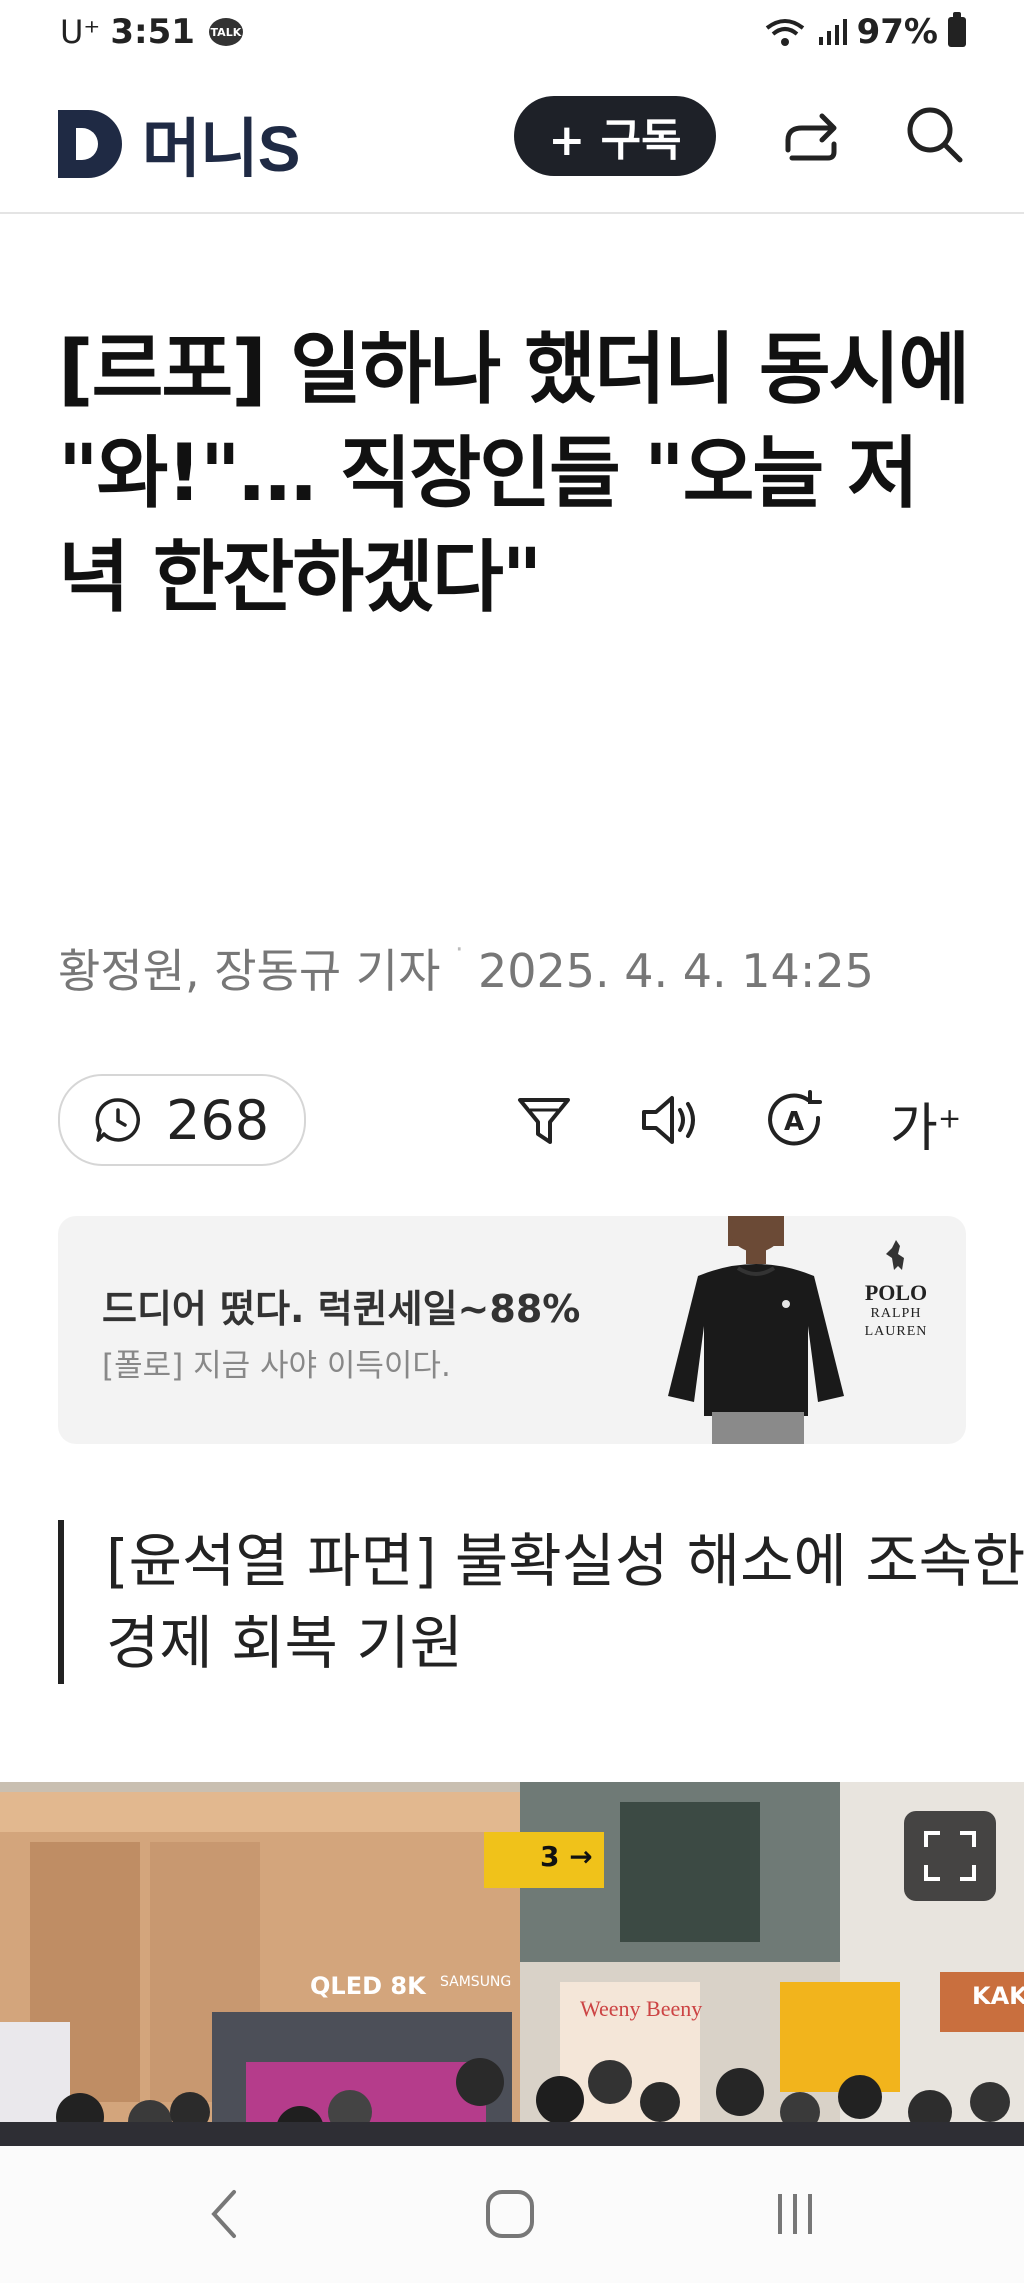 This screenshot has height=2283, width=1024. What do you see at coordinates (341, 1309) in the screenshot?
I see `ad-title: 드디어 떴다. 럭퀸세일~88%` at bounding box center [341, 1309].